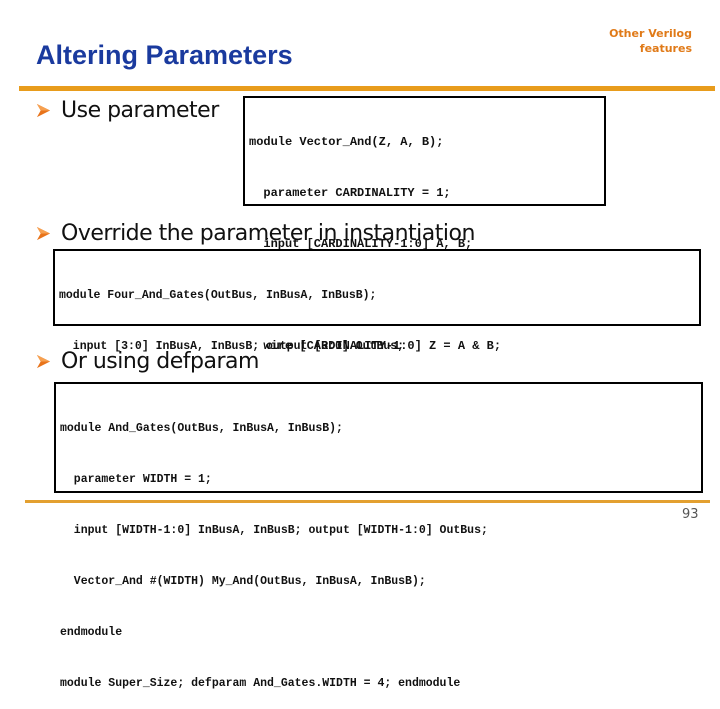  Describe the element at coordinates (160, 361) in the screenshot. I see `bullet-text: Or using defparam` at that location.